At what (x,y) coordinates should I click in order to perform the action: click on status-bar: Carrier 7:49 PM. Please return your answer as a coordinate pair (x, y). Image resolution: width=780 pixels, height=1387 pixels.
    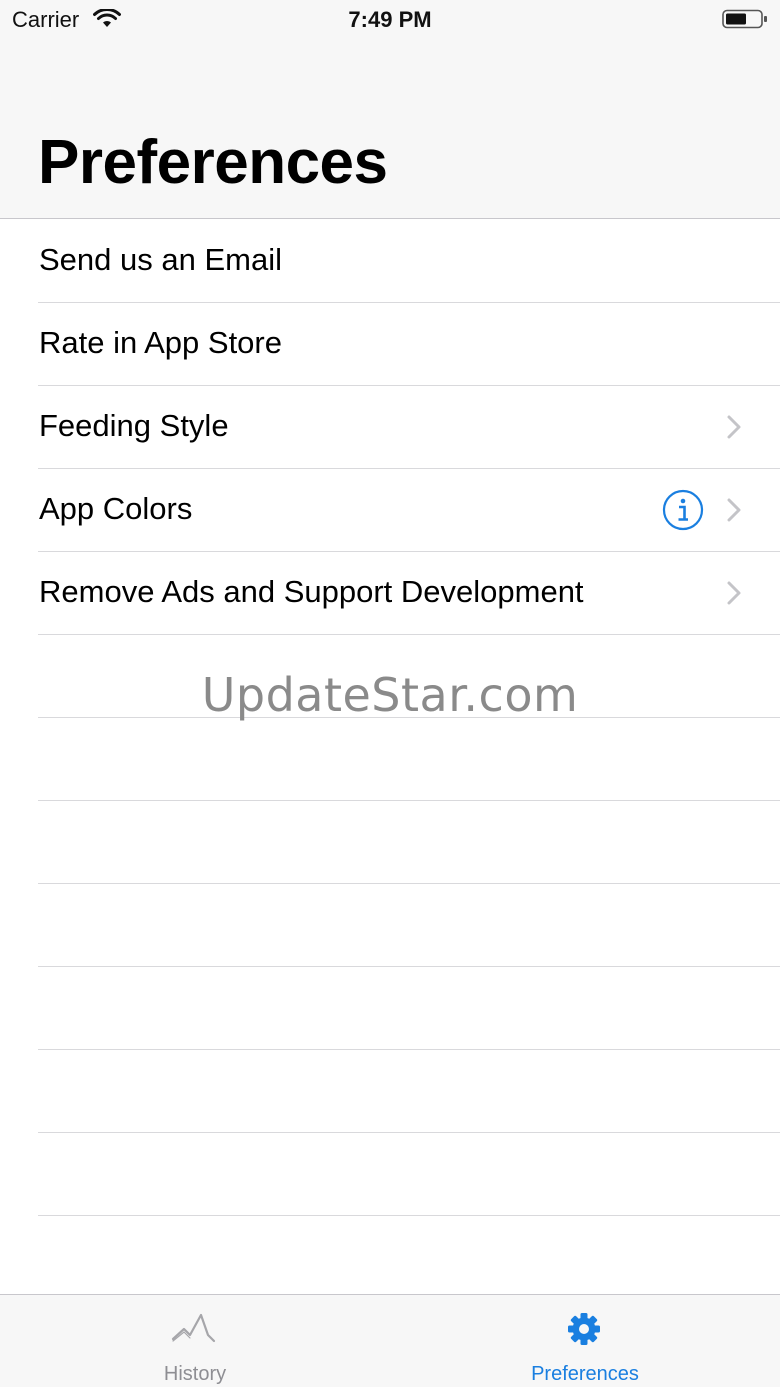
    Looking at the image, I should click on (390, 20).